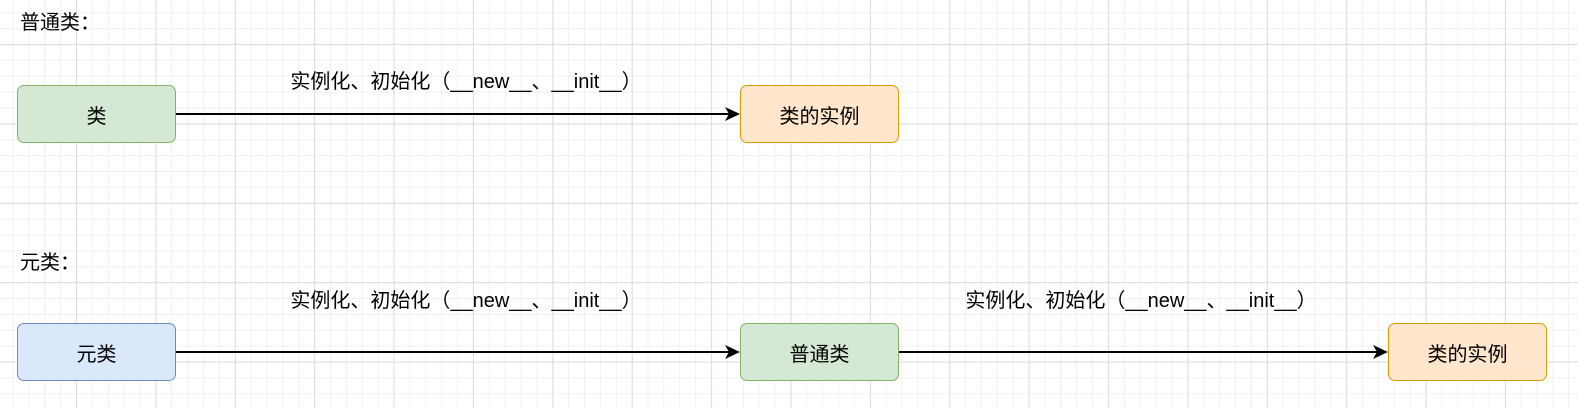 Image resolution: width=1578 pixels, height=408 pixels. What do you see at coordinates (458, 352) in the screenshot?
I see `edge-metaclass-to-class` at bounding box center [458, 352].